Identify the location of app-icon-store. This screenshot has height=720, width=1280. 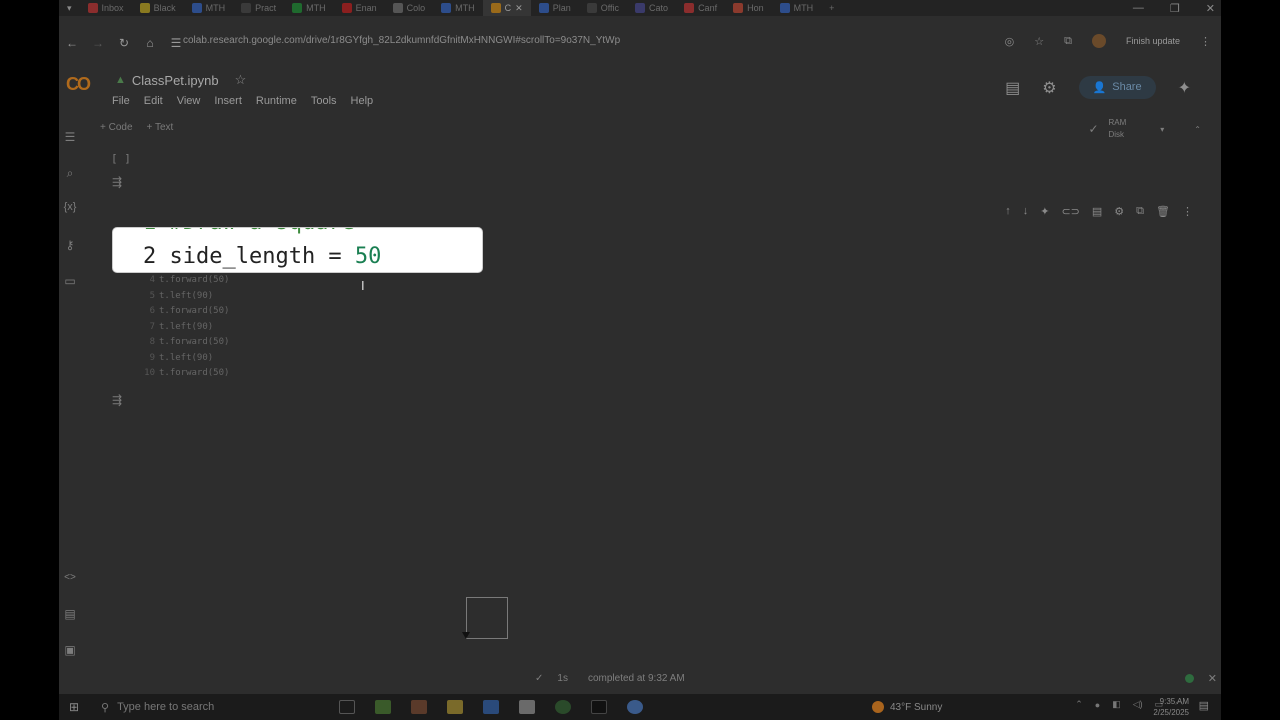
(419, 707).